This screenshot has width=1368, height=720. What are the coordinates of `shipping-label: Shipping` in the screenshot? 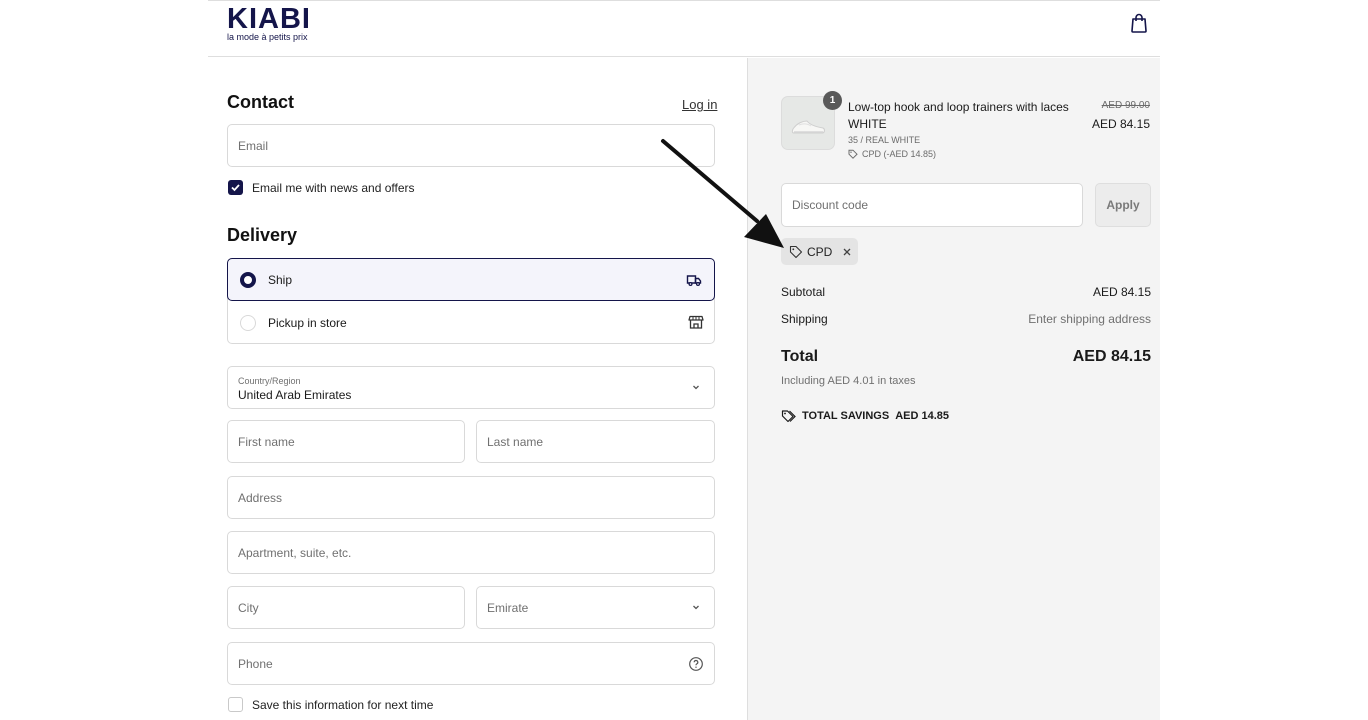 It's located at (804, 319).